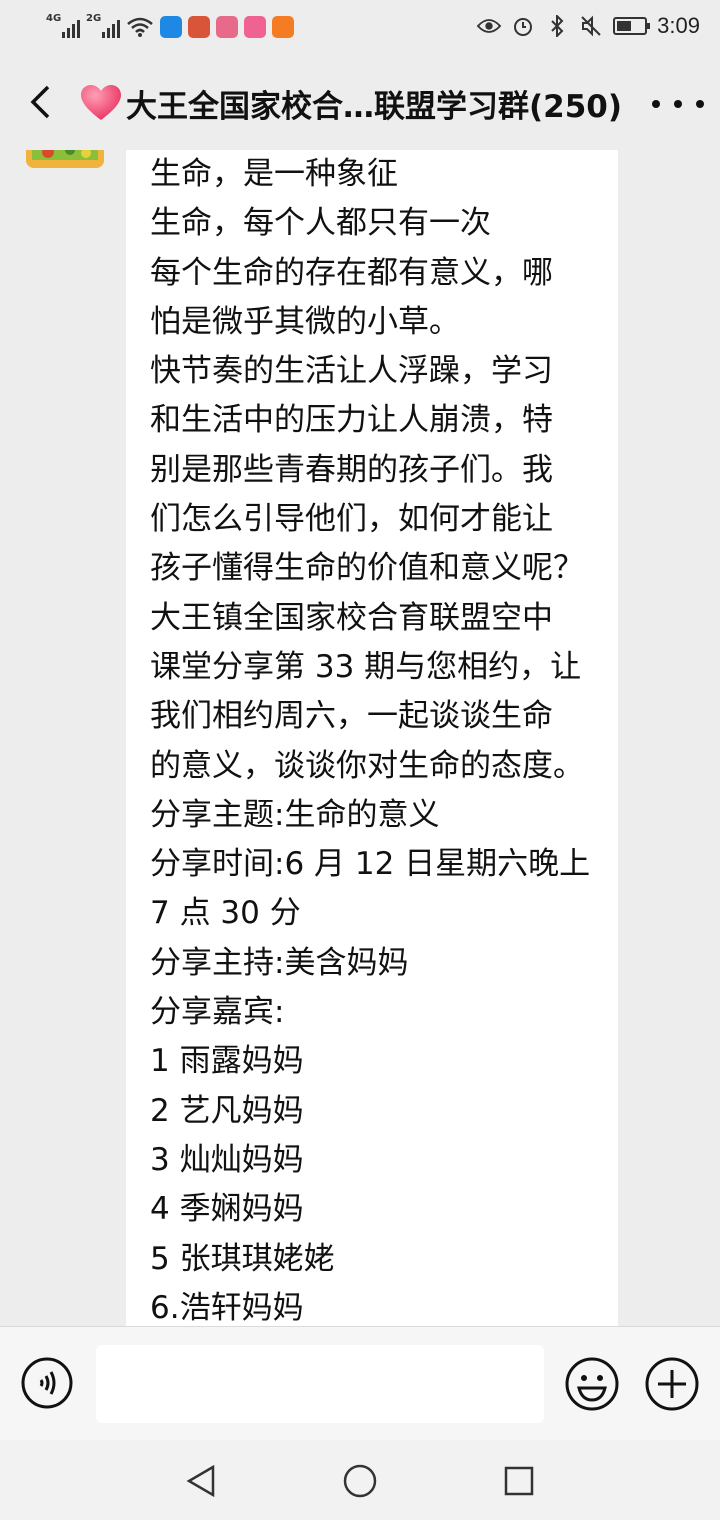 This screenshot has height=1520, width=720. I want to click on message-line: 别是那些青春期的孩子们。我, so click(351, 469).